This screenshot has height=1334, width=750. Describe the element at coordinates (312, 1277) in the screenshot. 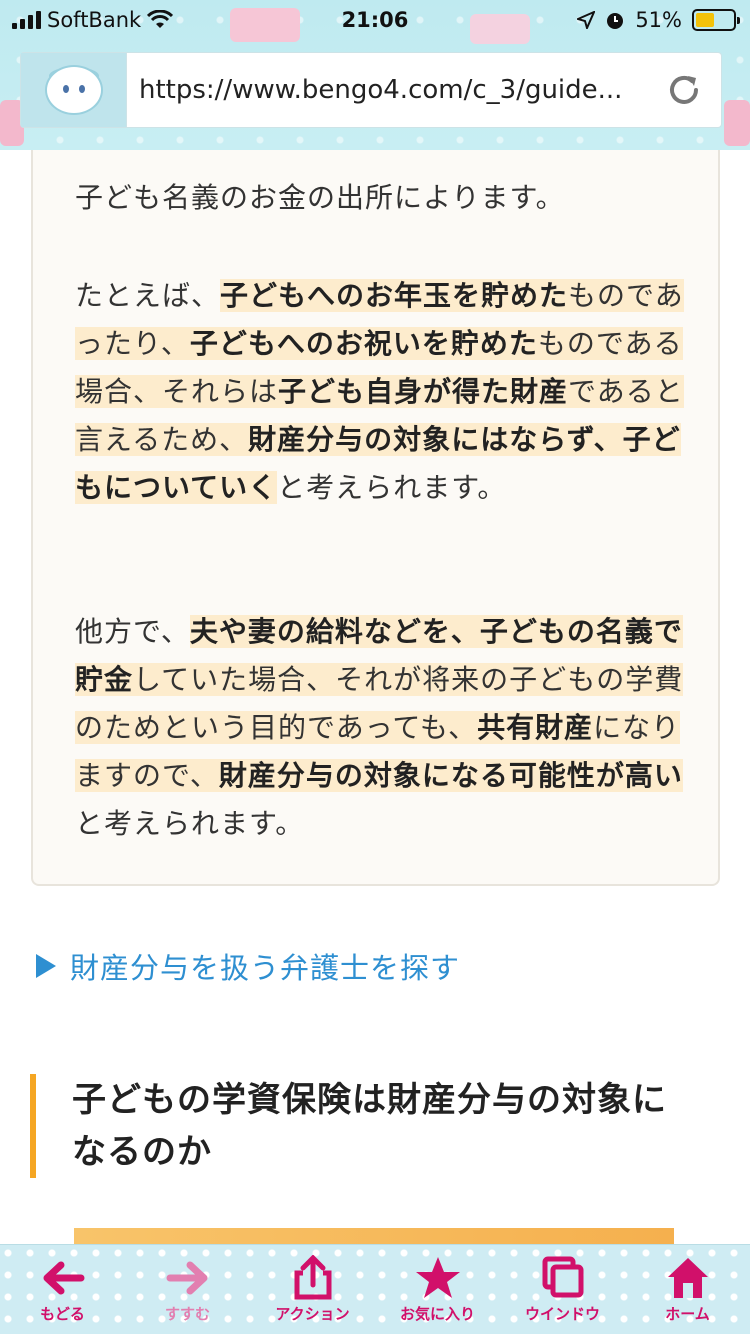

I see `share-icon` at that location.